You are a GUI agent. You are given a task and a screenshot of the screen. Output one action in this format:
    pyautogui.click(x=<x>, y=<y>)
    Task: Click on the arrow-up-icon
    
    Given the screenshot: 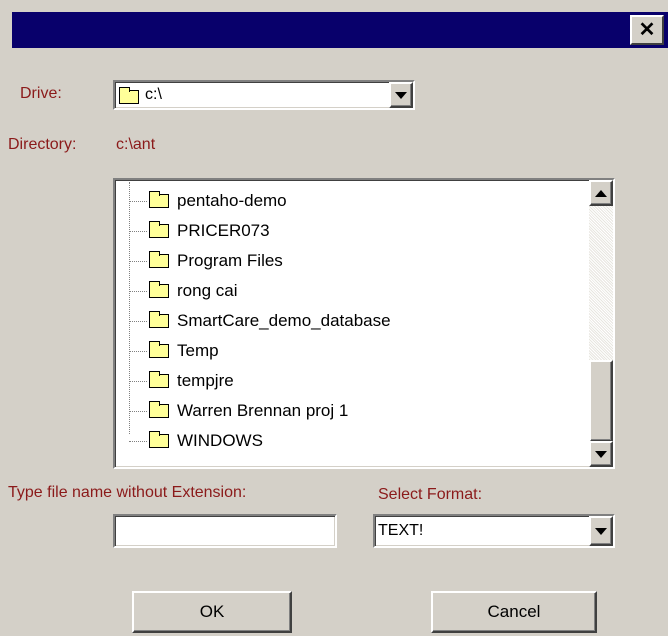 What is the action you would take?
    pyautogui.click(x=601, y=193)
    